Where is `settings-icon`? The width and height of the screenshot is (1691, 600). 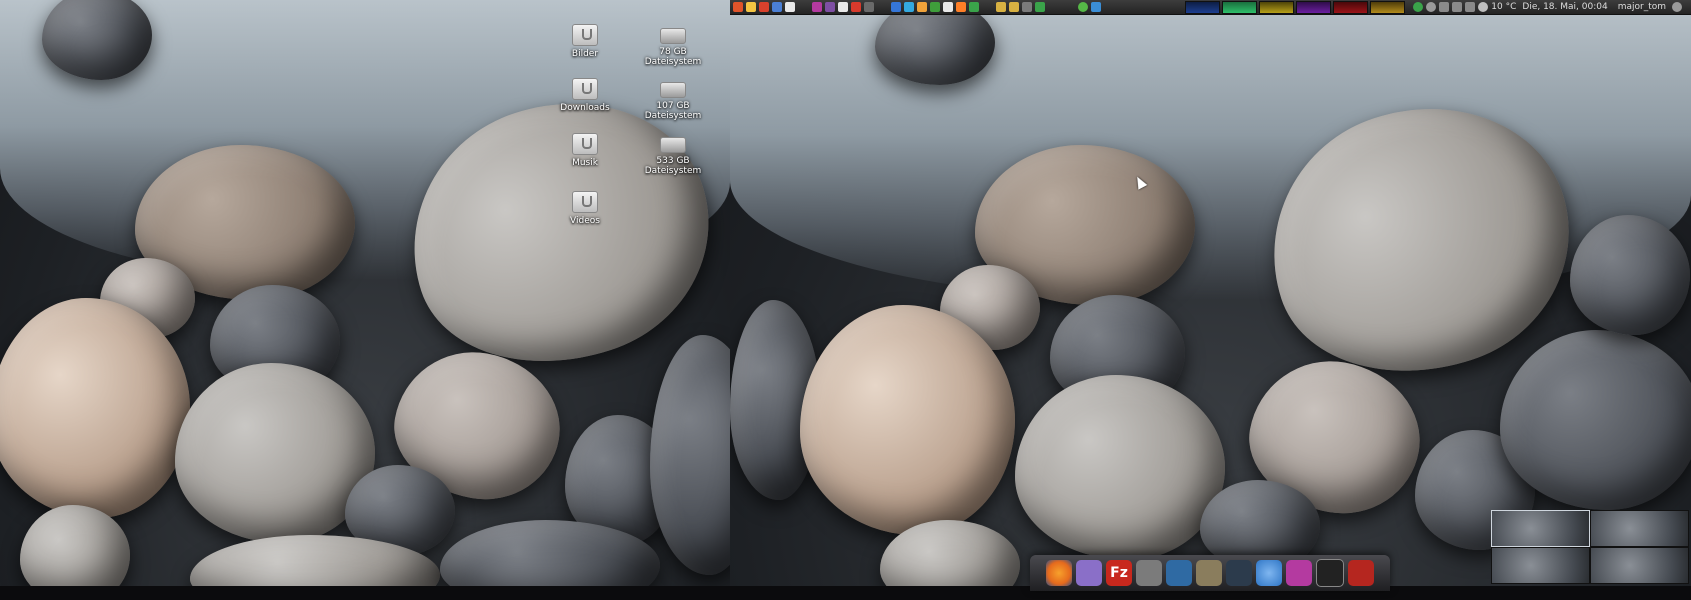
settings-icon is located at coordinates (751, 7).